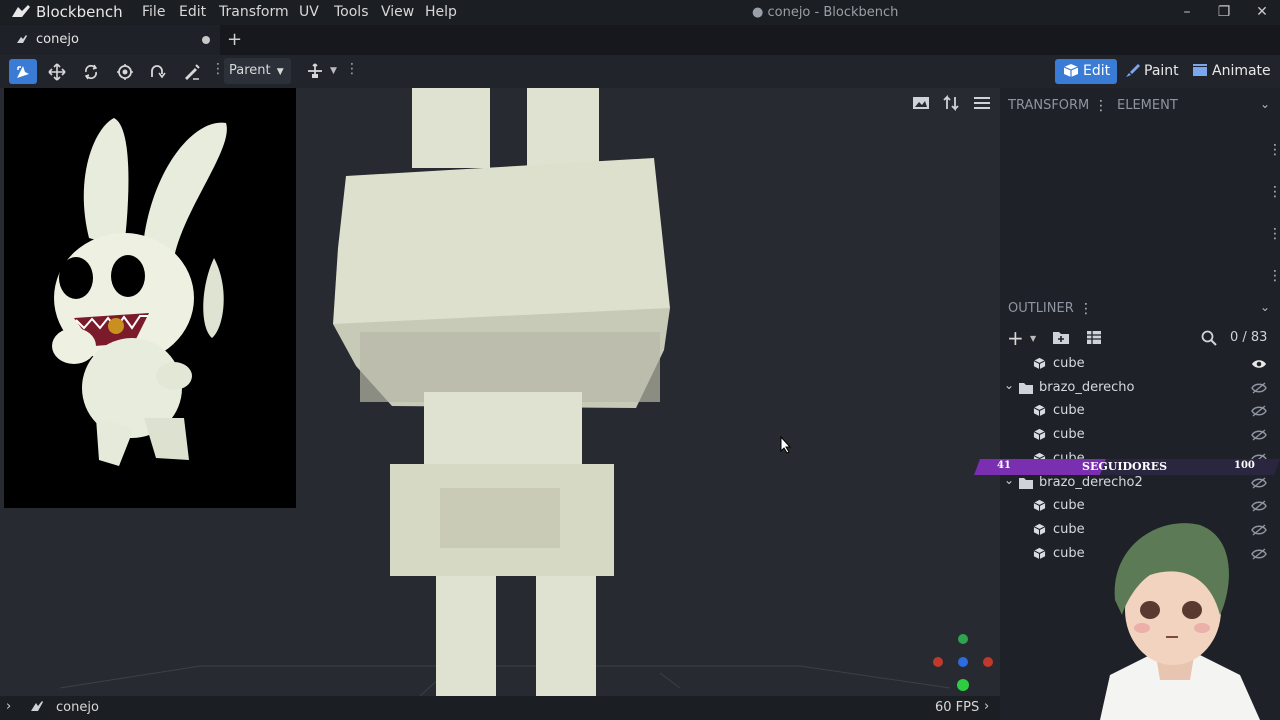 The width and height of the screenshot is (1280, 720). What do you see at coordinates (1041, 308) in the screenshot?
I see `outliner-title: OUTLINER` at bounding box center [1041, 308].